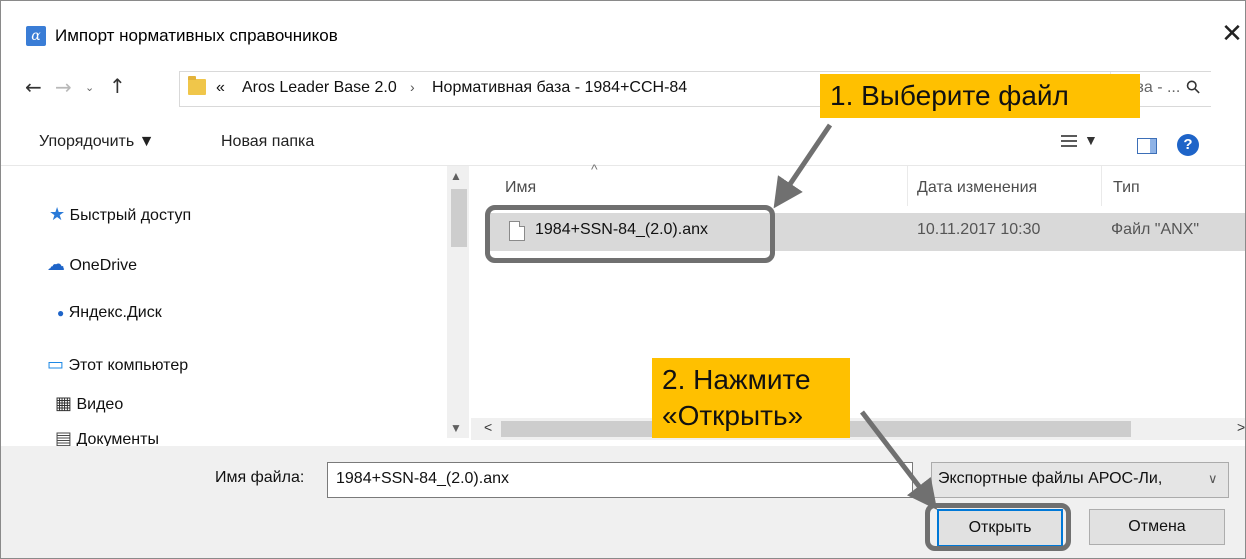 Image resolution: width=1246 pixels, height=559 pixels. I want to click on yandex-disk-icon: ●, so click(61, 313).